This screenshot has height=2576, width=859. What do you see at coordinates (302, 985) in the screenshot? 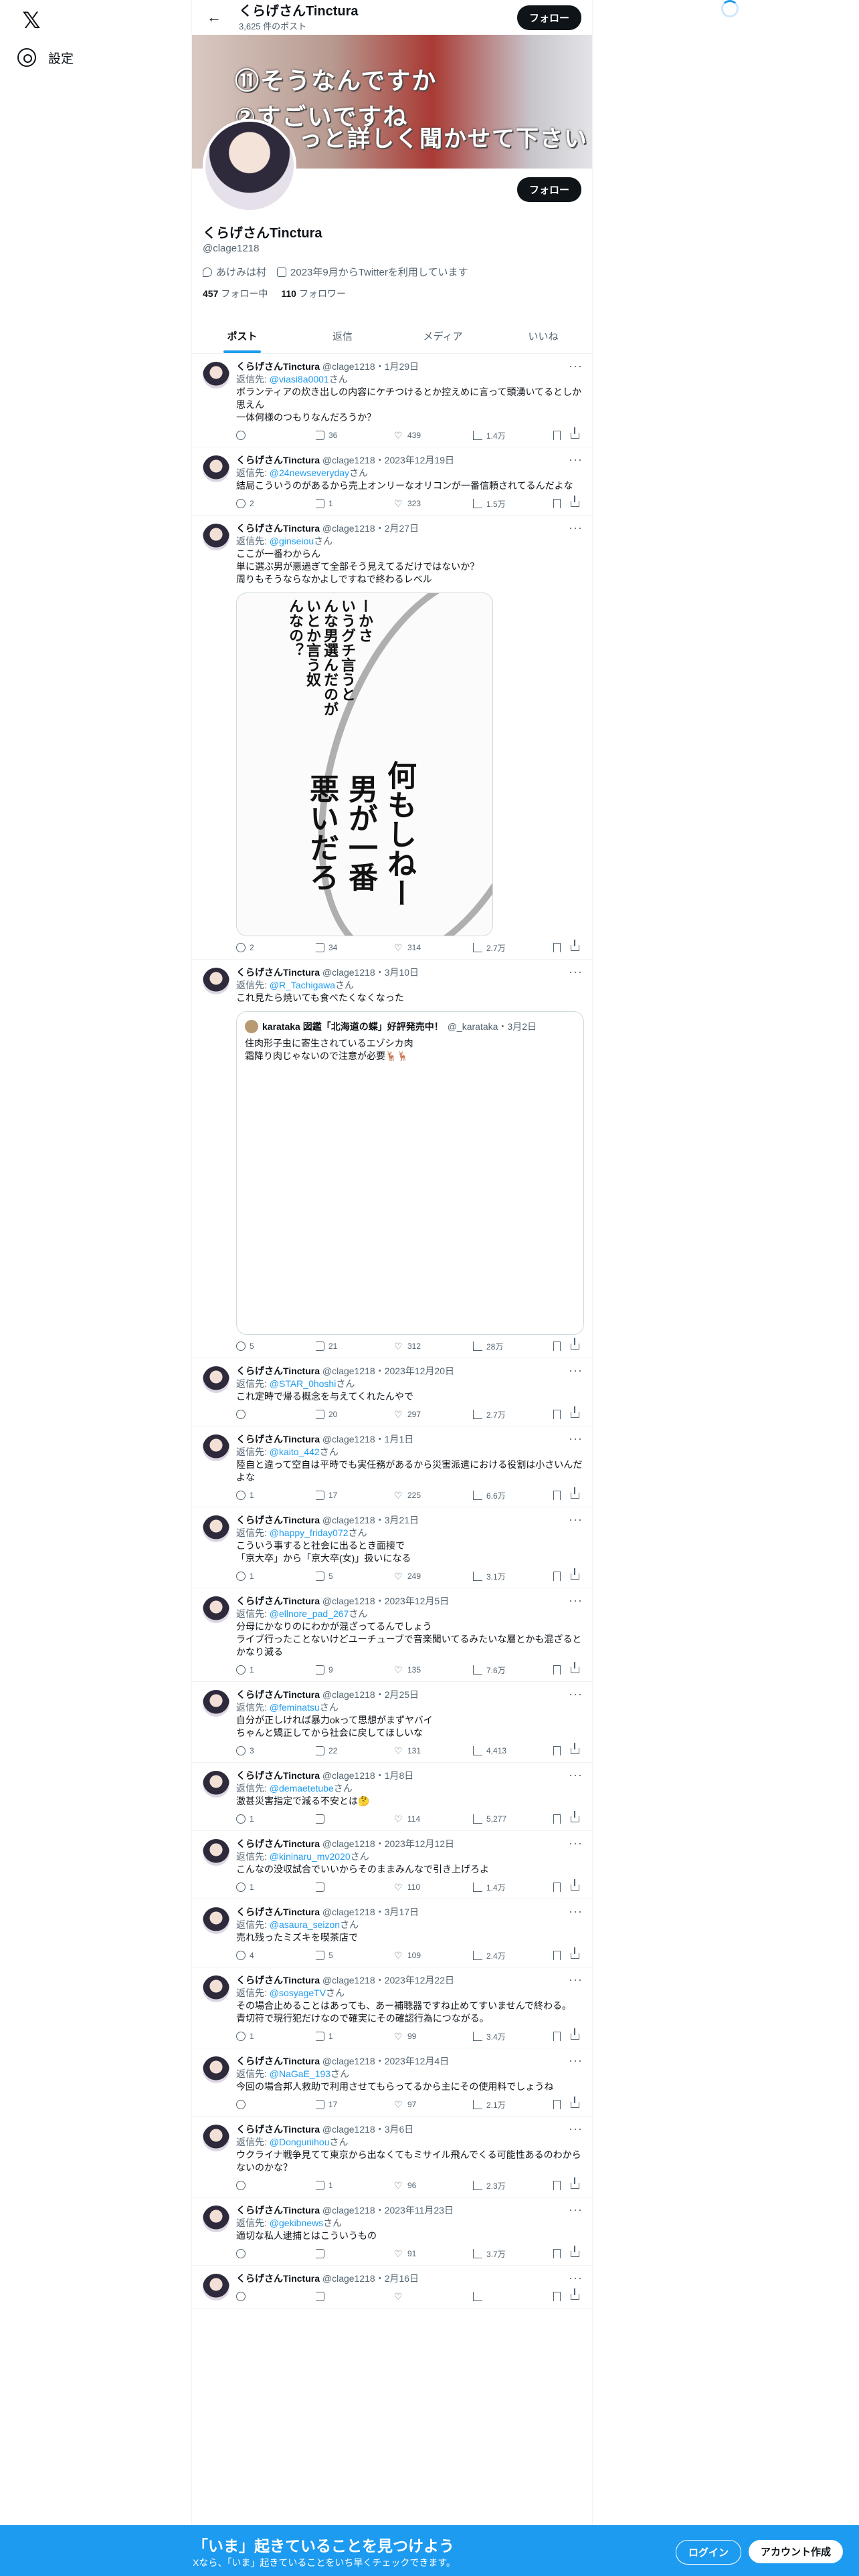
I see `reply-to-link: @R_Tachigawa` at bounding box center [302, 985].